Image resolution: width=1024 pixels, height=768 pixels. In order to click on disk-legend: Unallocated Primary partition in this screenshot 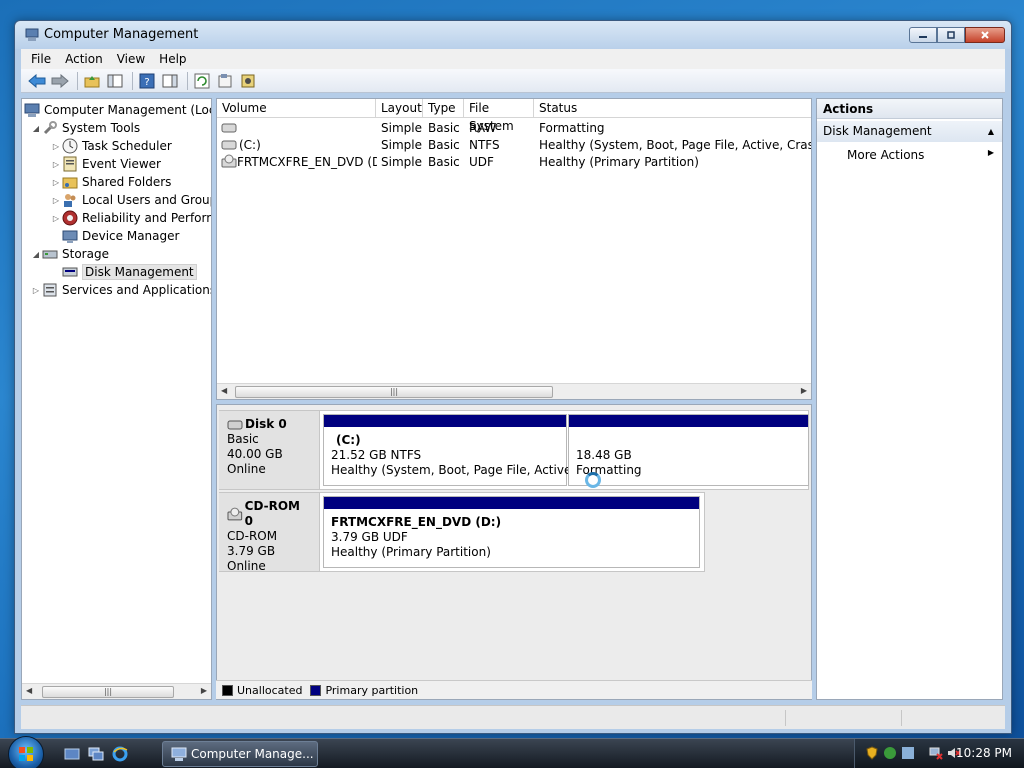, I will do `click(514, 689)`.